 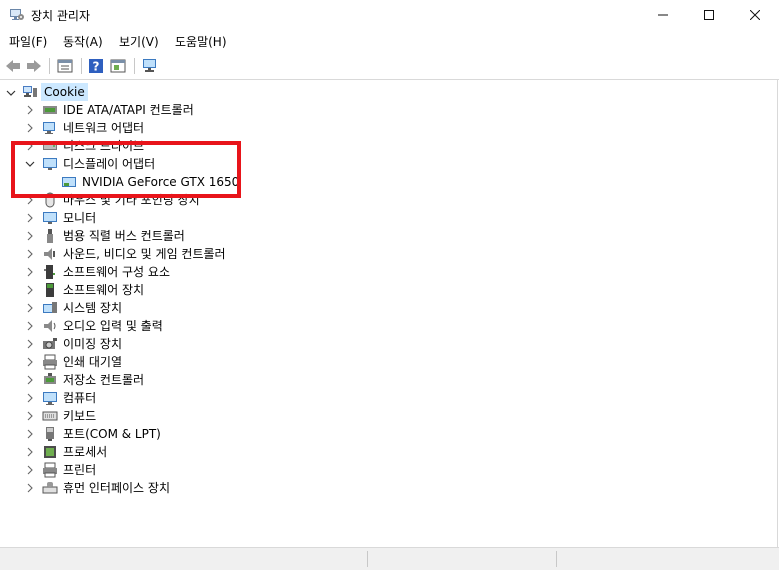 What do you see at coordinates (50, 110) in the screenshot?
I see `ide-controller-icon` at bounding box center [50, 110].